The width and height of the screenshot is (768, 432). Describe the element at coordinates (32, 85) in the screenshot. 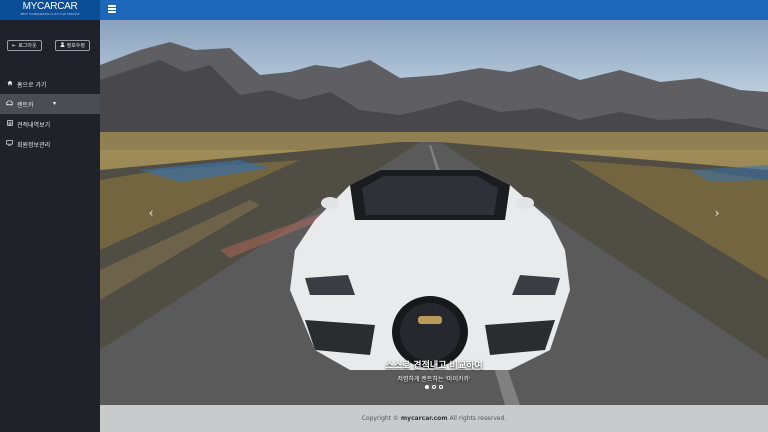

I see `sidebar-item-label: 홈으로 가기` at that location.